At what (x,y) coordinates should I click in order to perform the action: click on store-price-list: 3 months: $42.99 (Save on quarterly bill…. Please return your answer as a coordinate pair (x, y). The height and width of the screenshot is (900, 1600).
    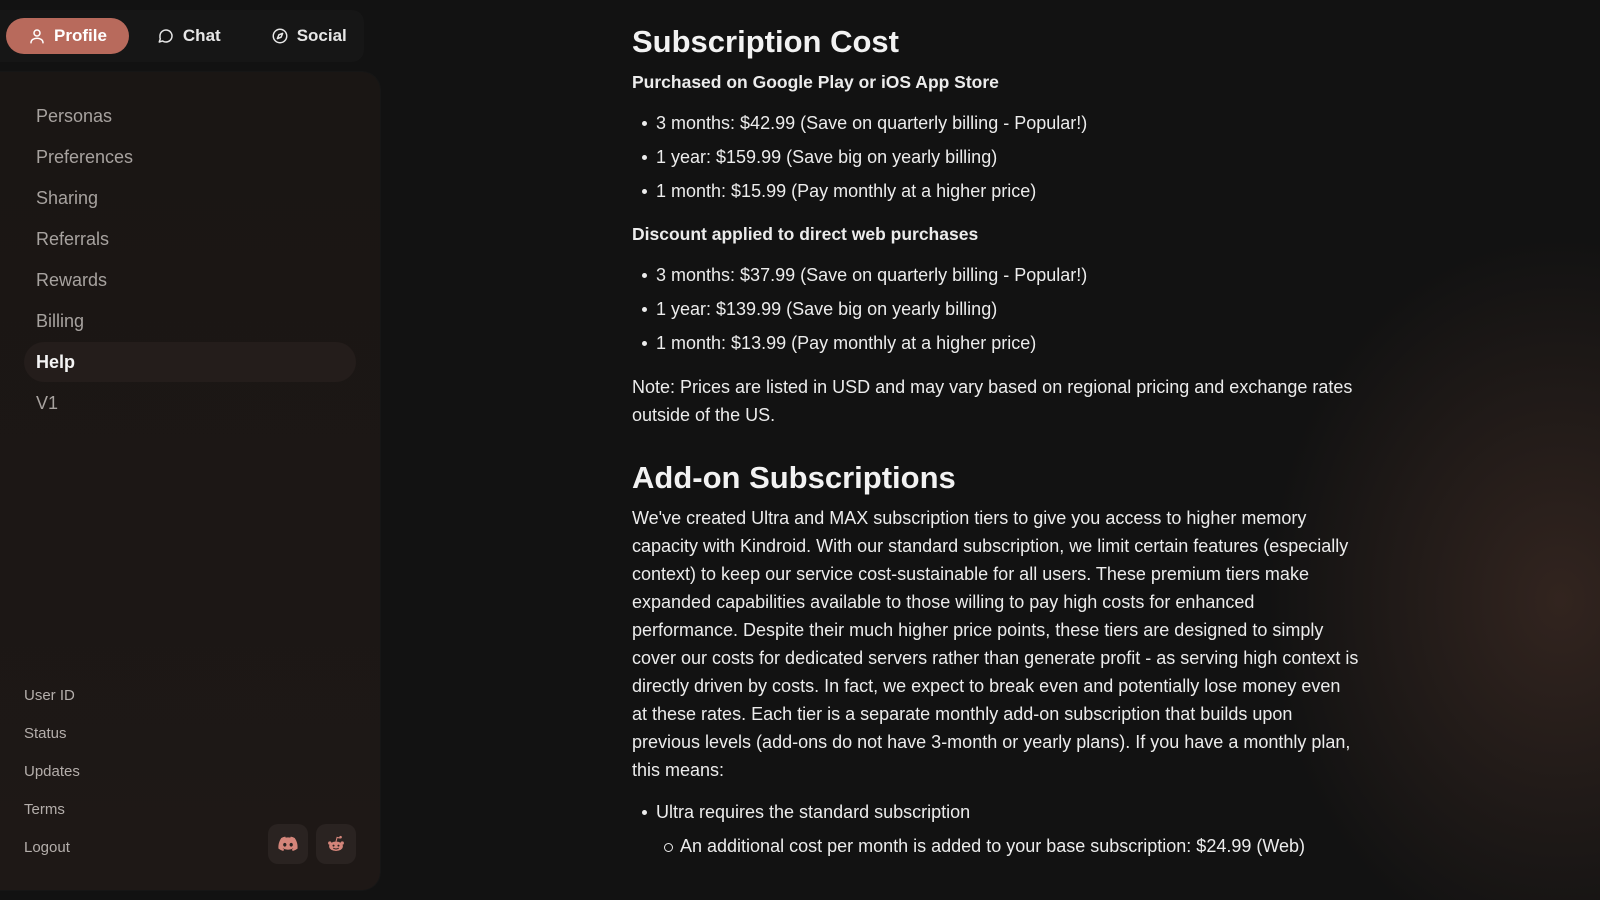
    Looking at the image, I should click on (996, 157).